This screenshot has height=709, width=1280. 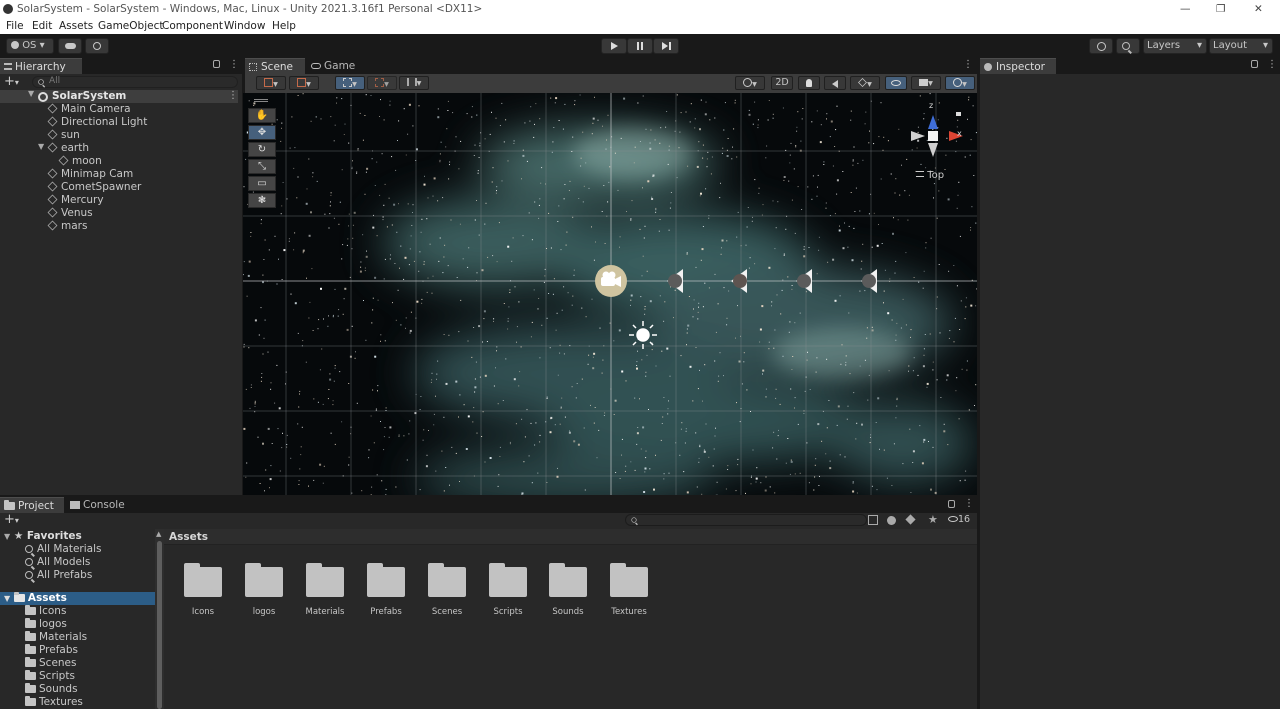 What do you see at coordinates (262, 115) in the screenshot?
I see `hand-tool: ✋` at bounding box center [262, 115].